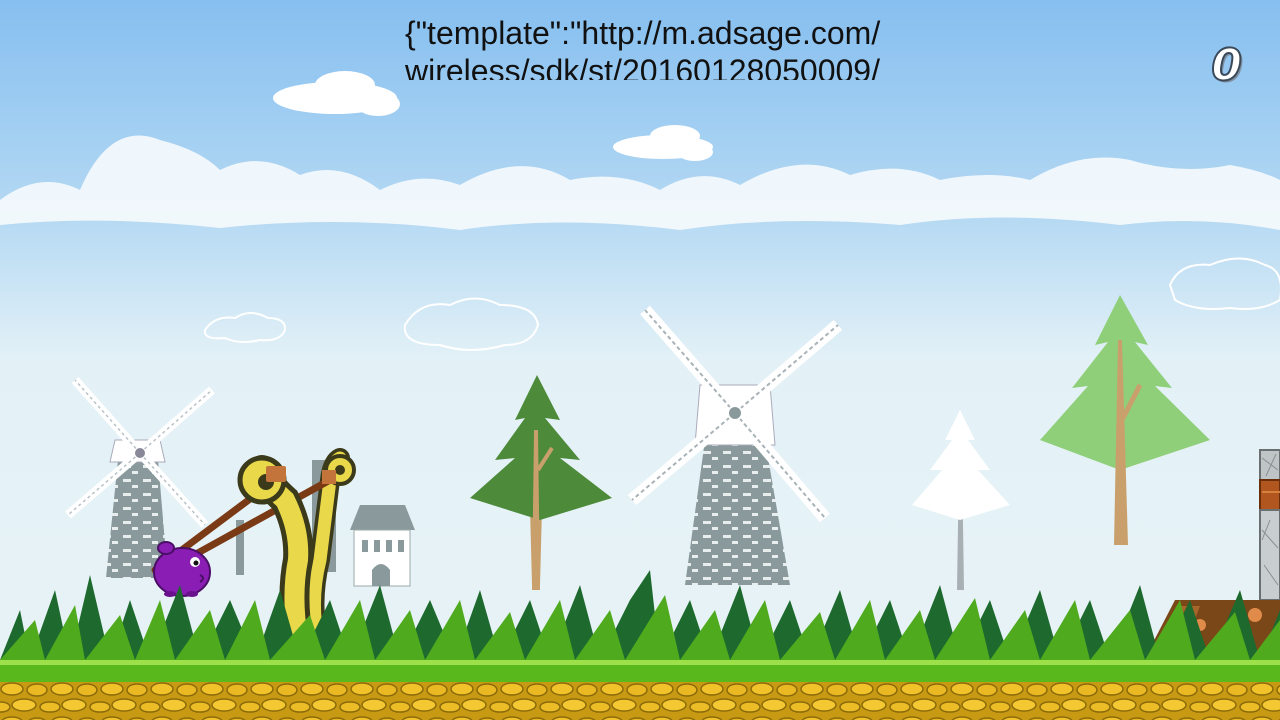  What do you see at coordinates (1226, 65) in the screenshot?
I see `score-display: 0` at bounding box center [1226, 65].